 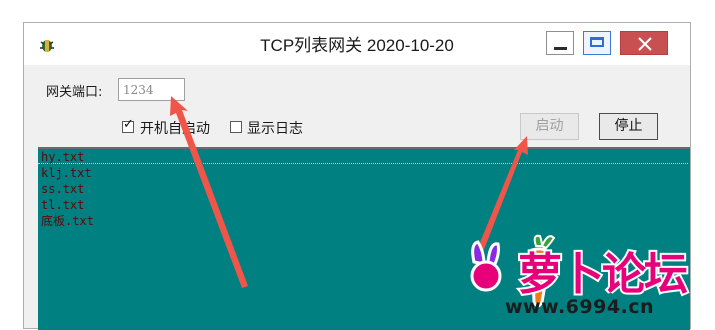 I want to click on watermark-text: 萝卜论坛, so click(x=603, y=274).